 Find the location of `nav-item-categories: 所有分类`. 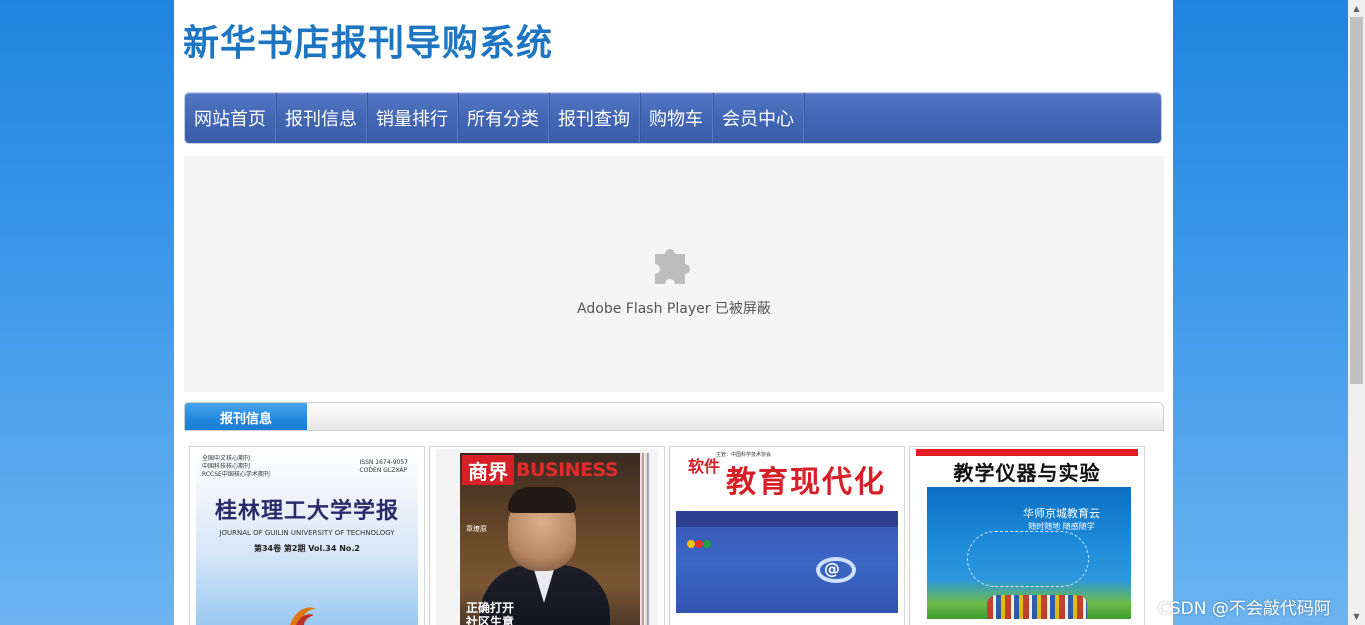

nav-item-categories: 所有分类 is located at coordinates (503, 118).